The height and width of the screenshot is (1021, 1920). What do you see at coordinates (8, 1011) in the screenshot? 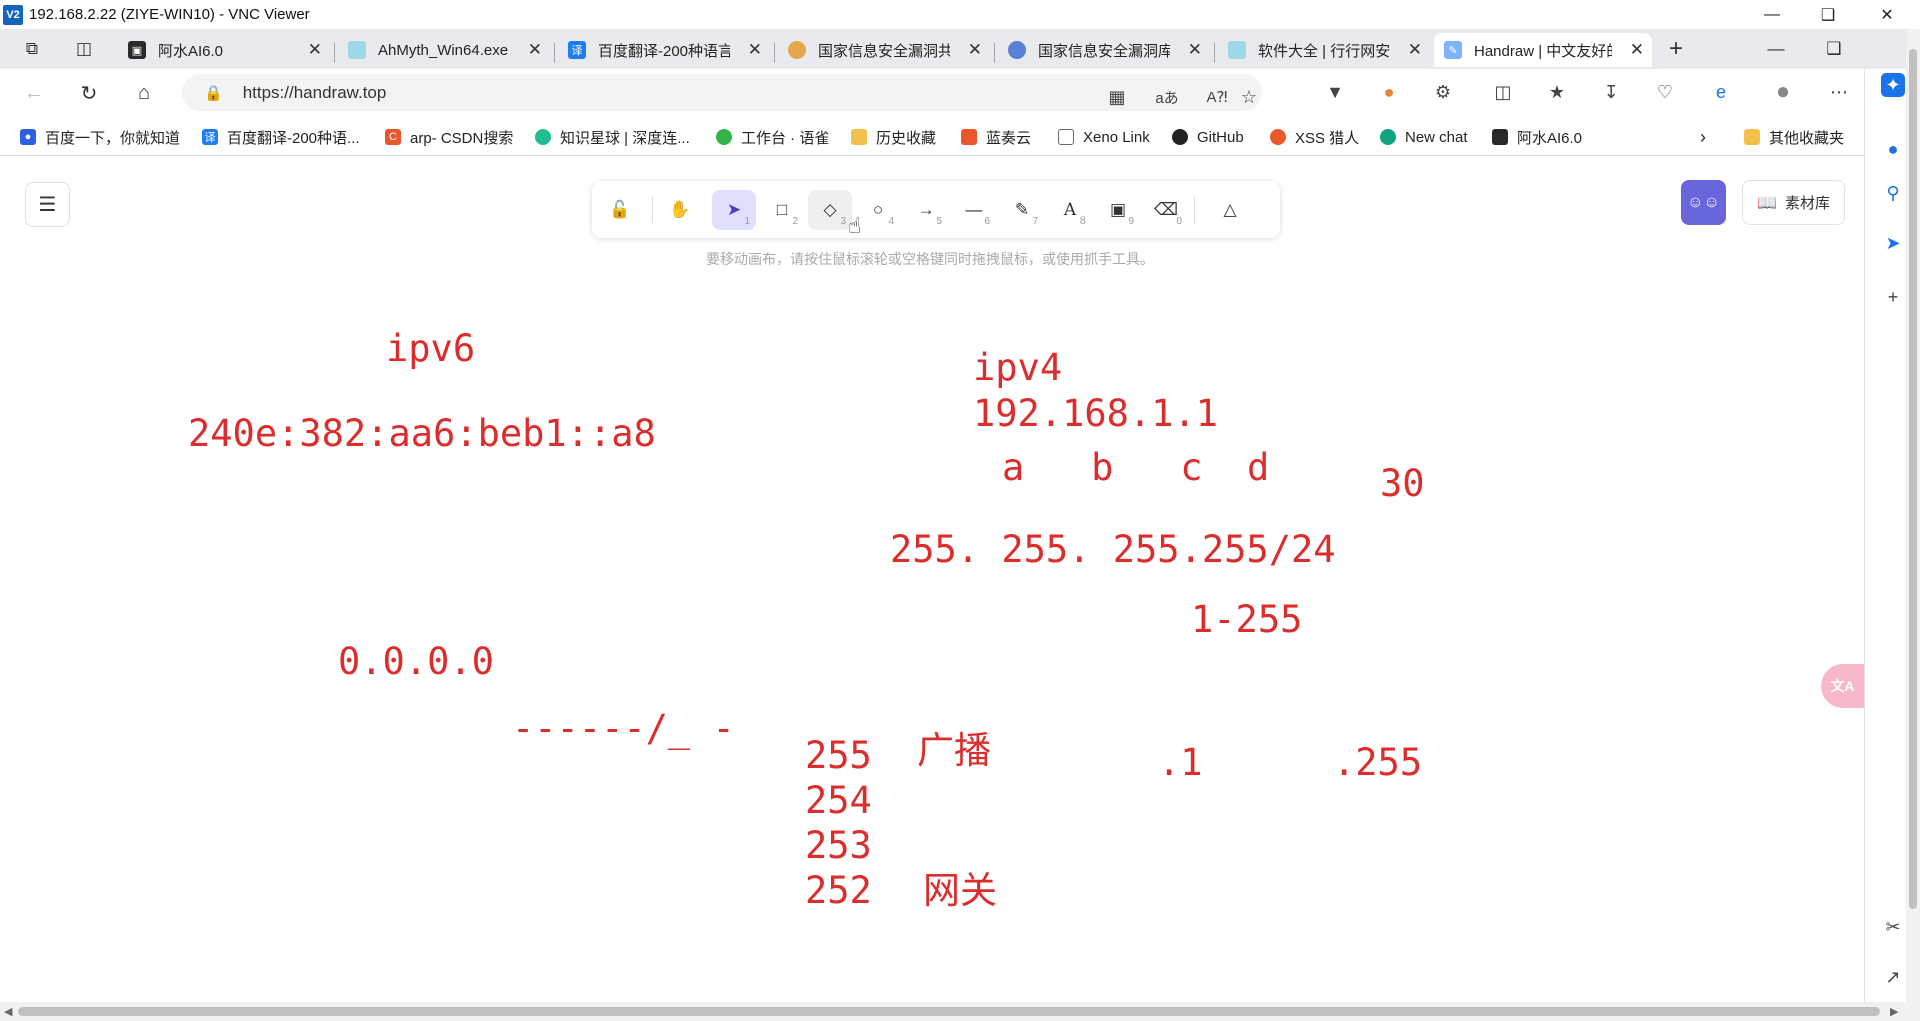
I see `scroll-left-icon: ◀` at bounding box center [8, 1011].